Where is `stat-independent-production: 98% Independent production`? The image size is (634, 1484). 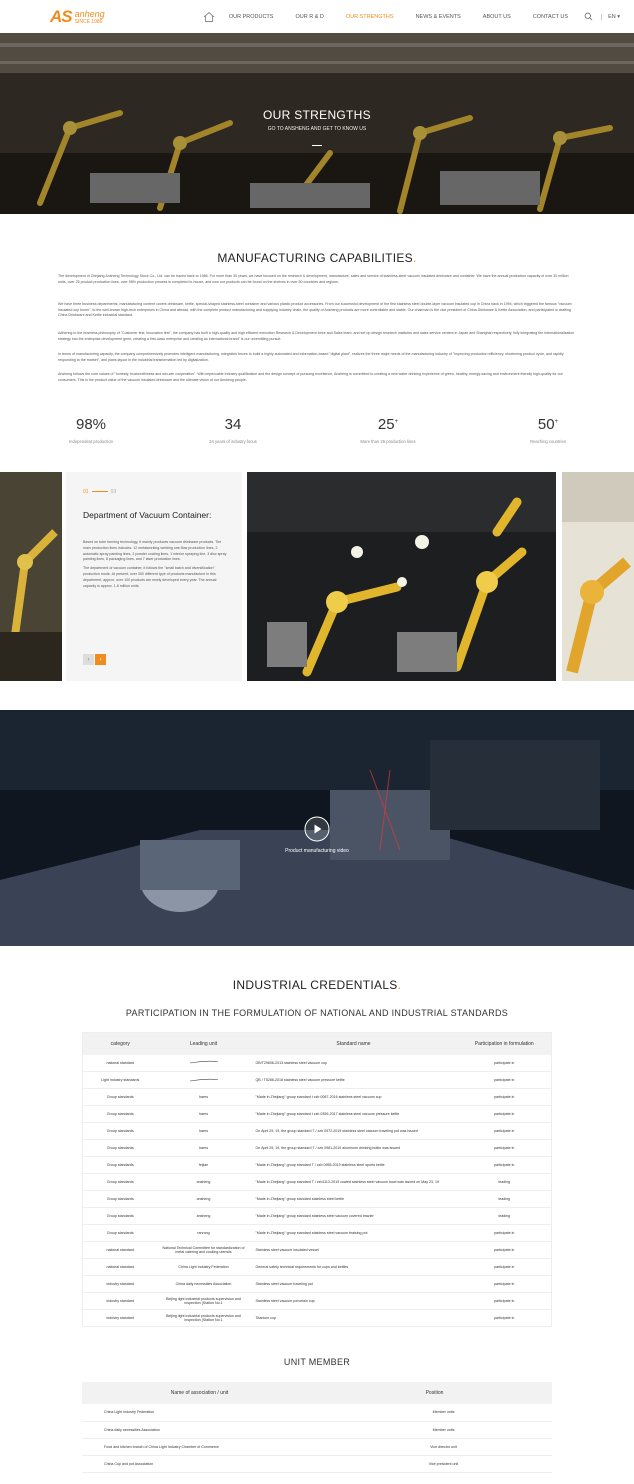 stat-independent-production: 98% Independent production is located at coordinates (90, 430).